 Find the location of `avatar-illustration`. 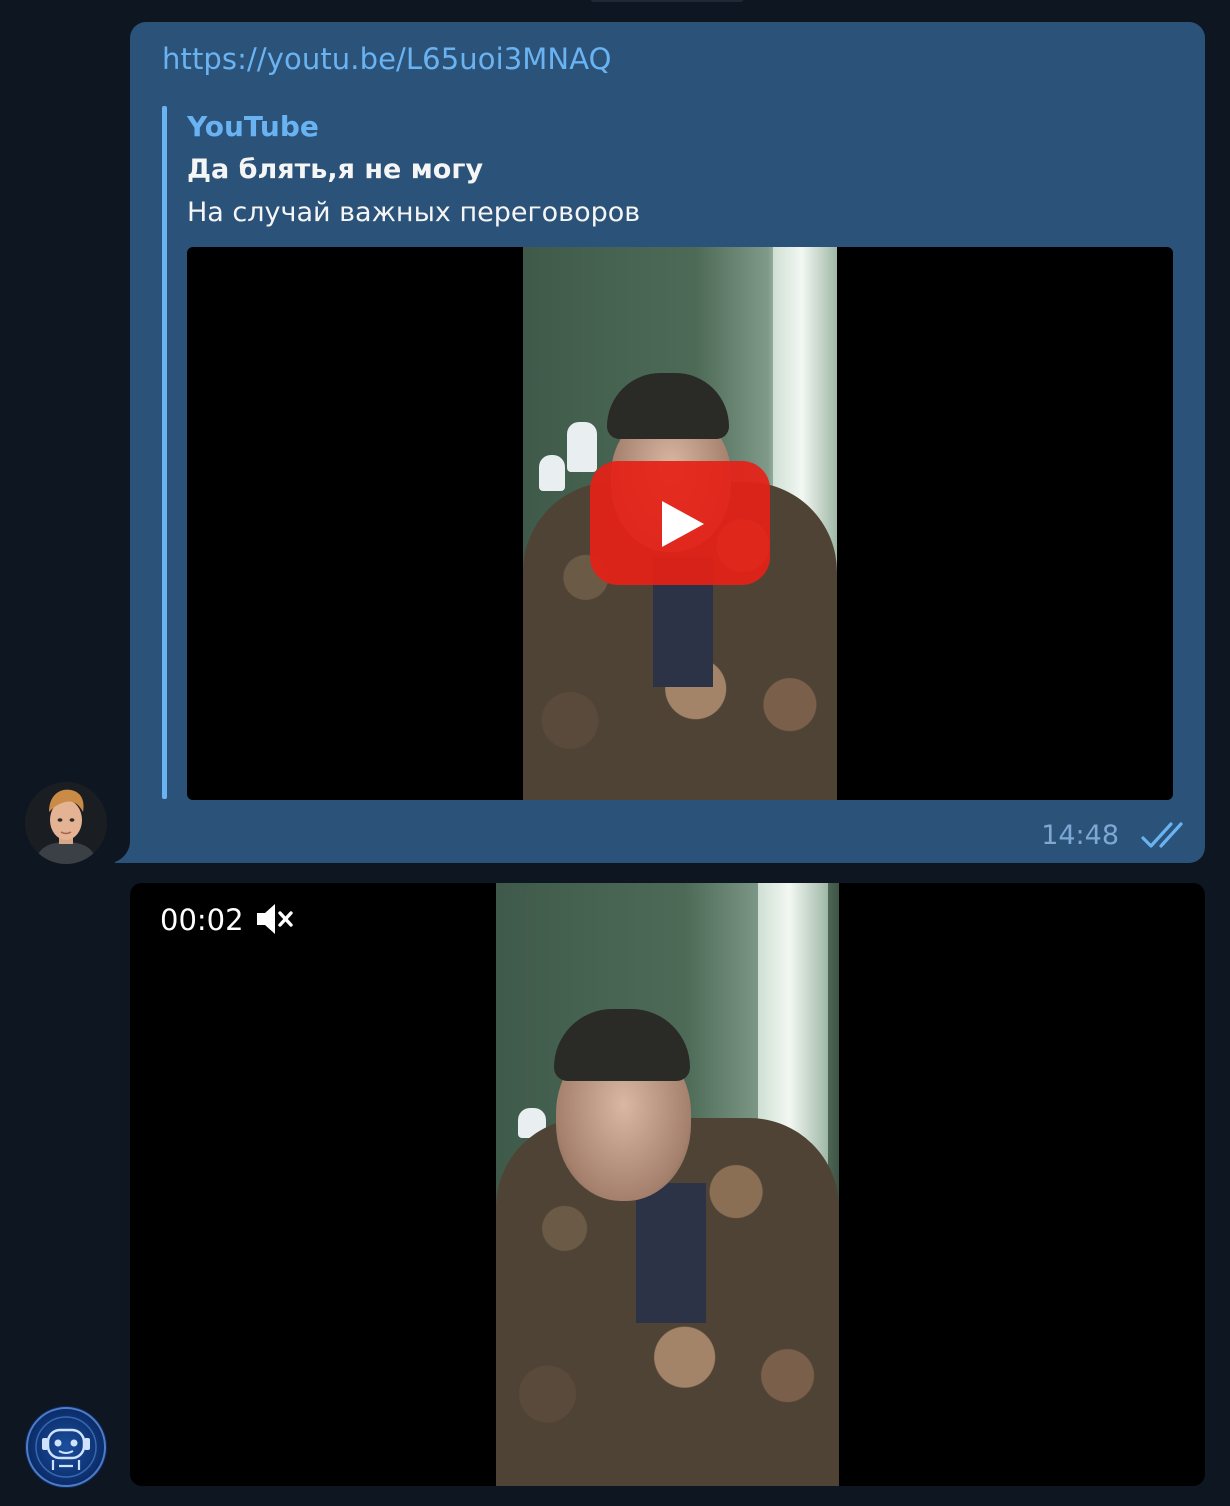

avatar-illustration is located at coordinates (66, 823).